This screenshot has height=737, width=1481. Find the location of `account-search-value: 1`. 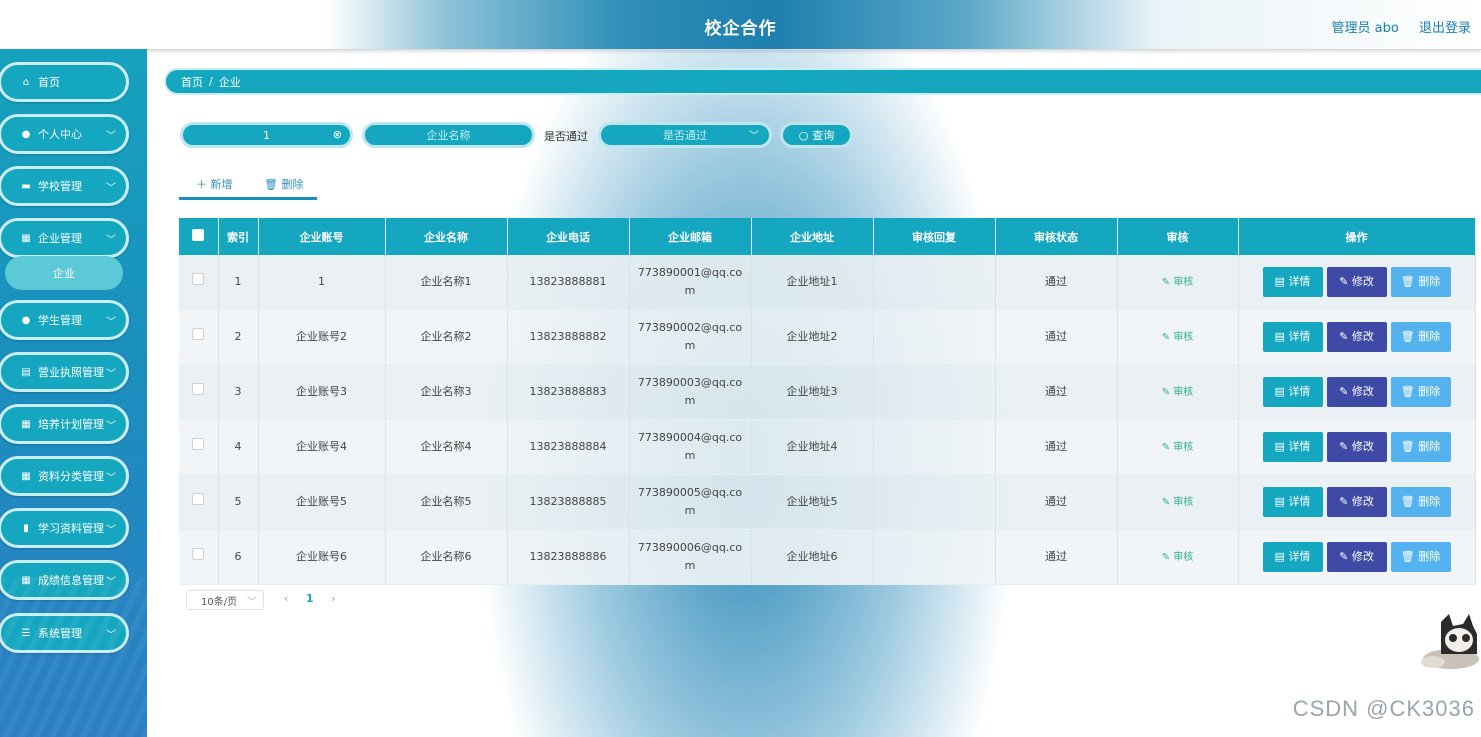

account-search-value: 1 is located at coordinates (266, 135).